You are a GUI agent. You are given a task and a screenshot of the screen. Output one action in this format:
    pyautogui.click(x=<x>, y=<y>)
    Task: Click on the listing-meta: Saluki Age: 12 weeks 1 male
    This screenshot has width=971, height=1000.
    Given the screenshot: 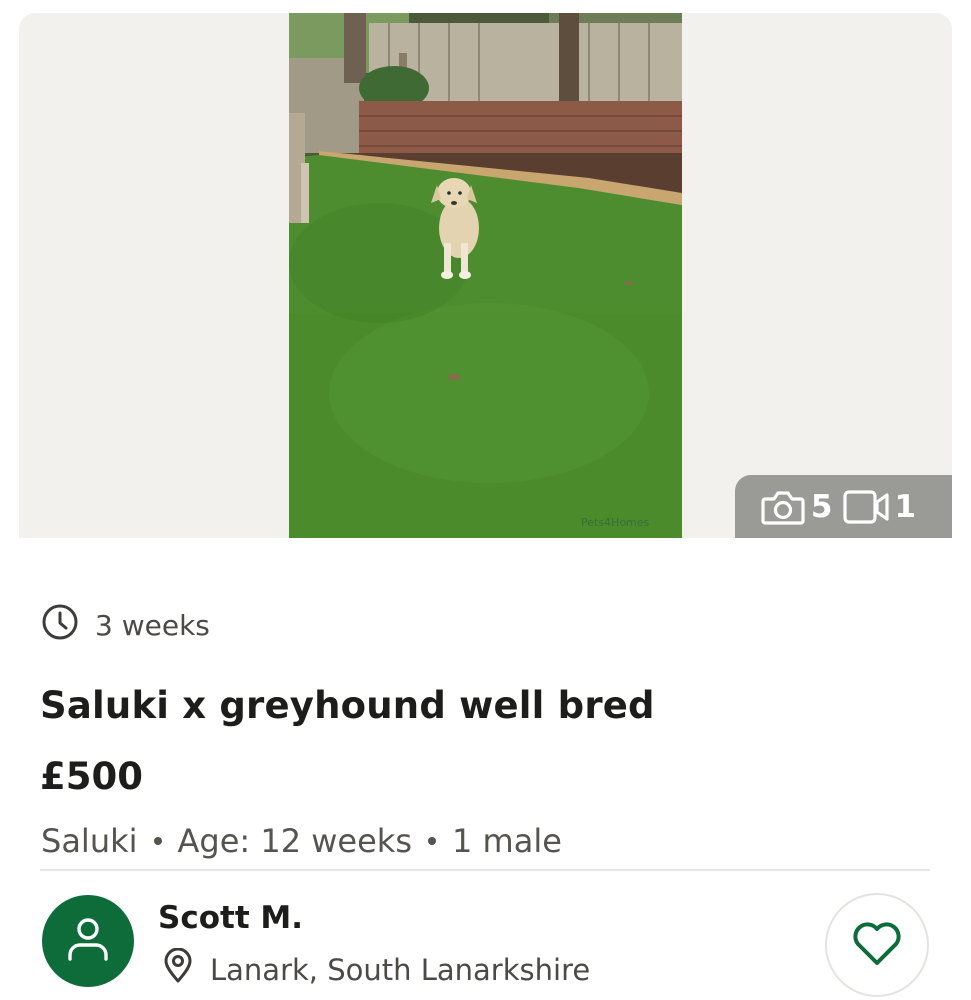 What is the action you would take?
    pyautogui.click(x=301, y=841)
    